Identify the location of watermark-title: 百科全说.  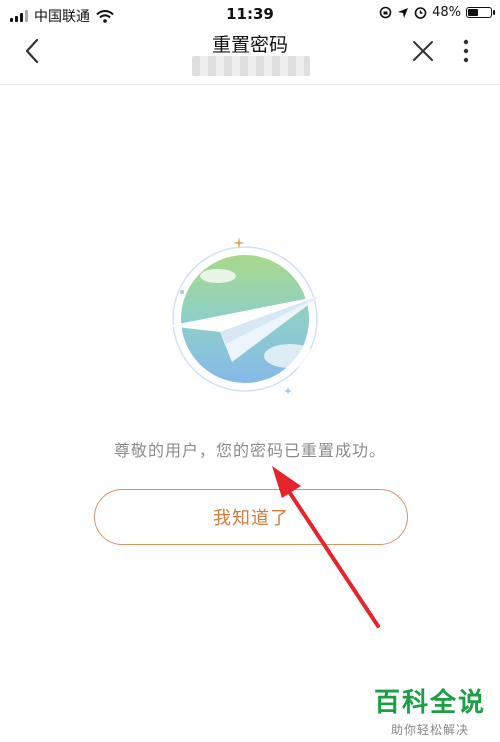
(429, 703).